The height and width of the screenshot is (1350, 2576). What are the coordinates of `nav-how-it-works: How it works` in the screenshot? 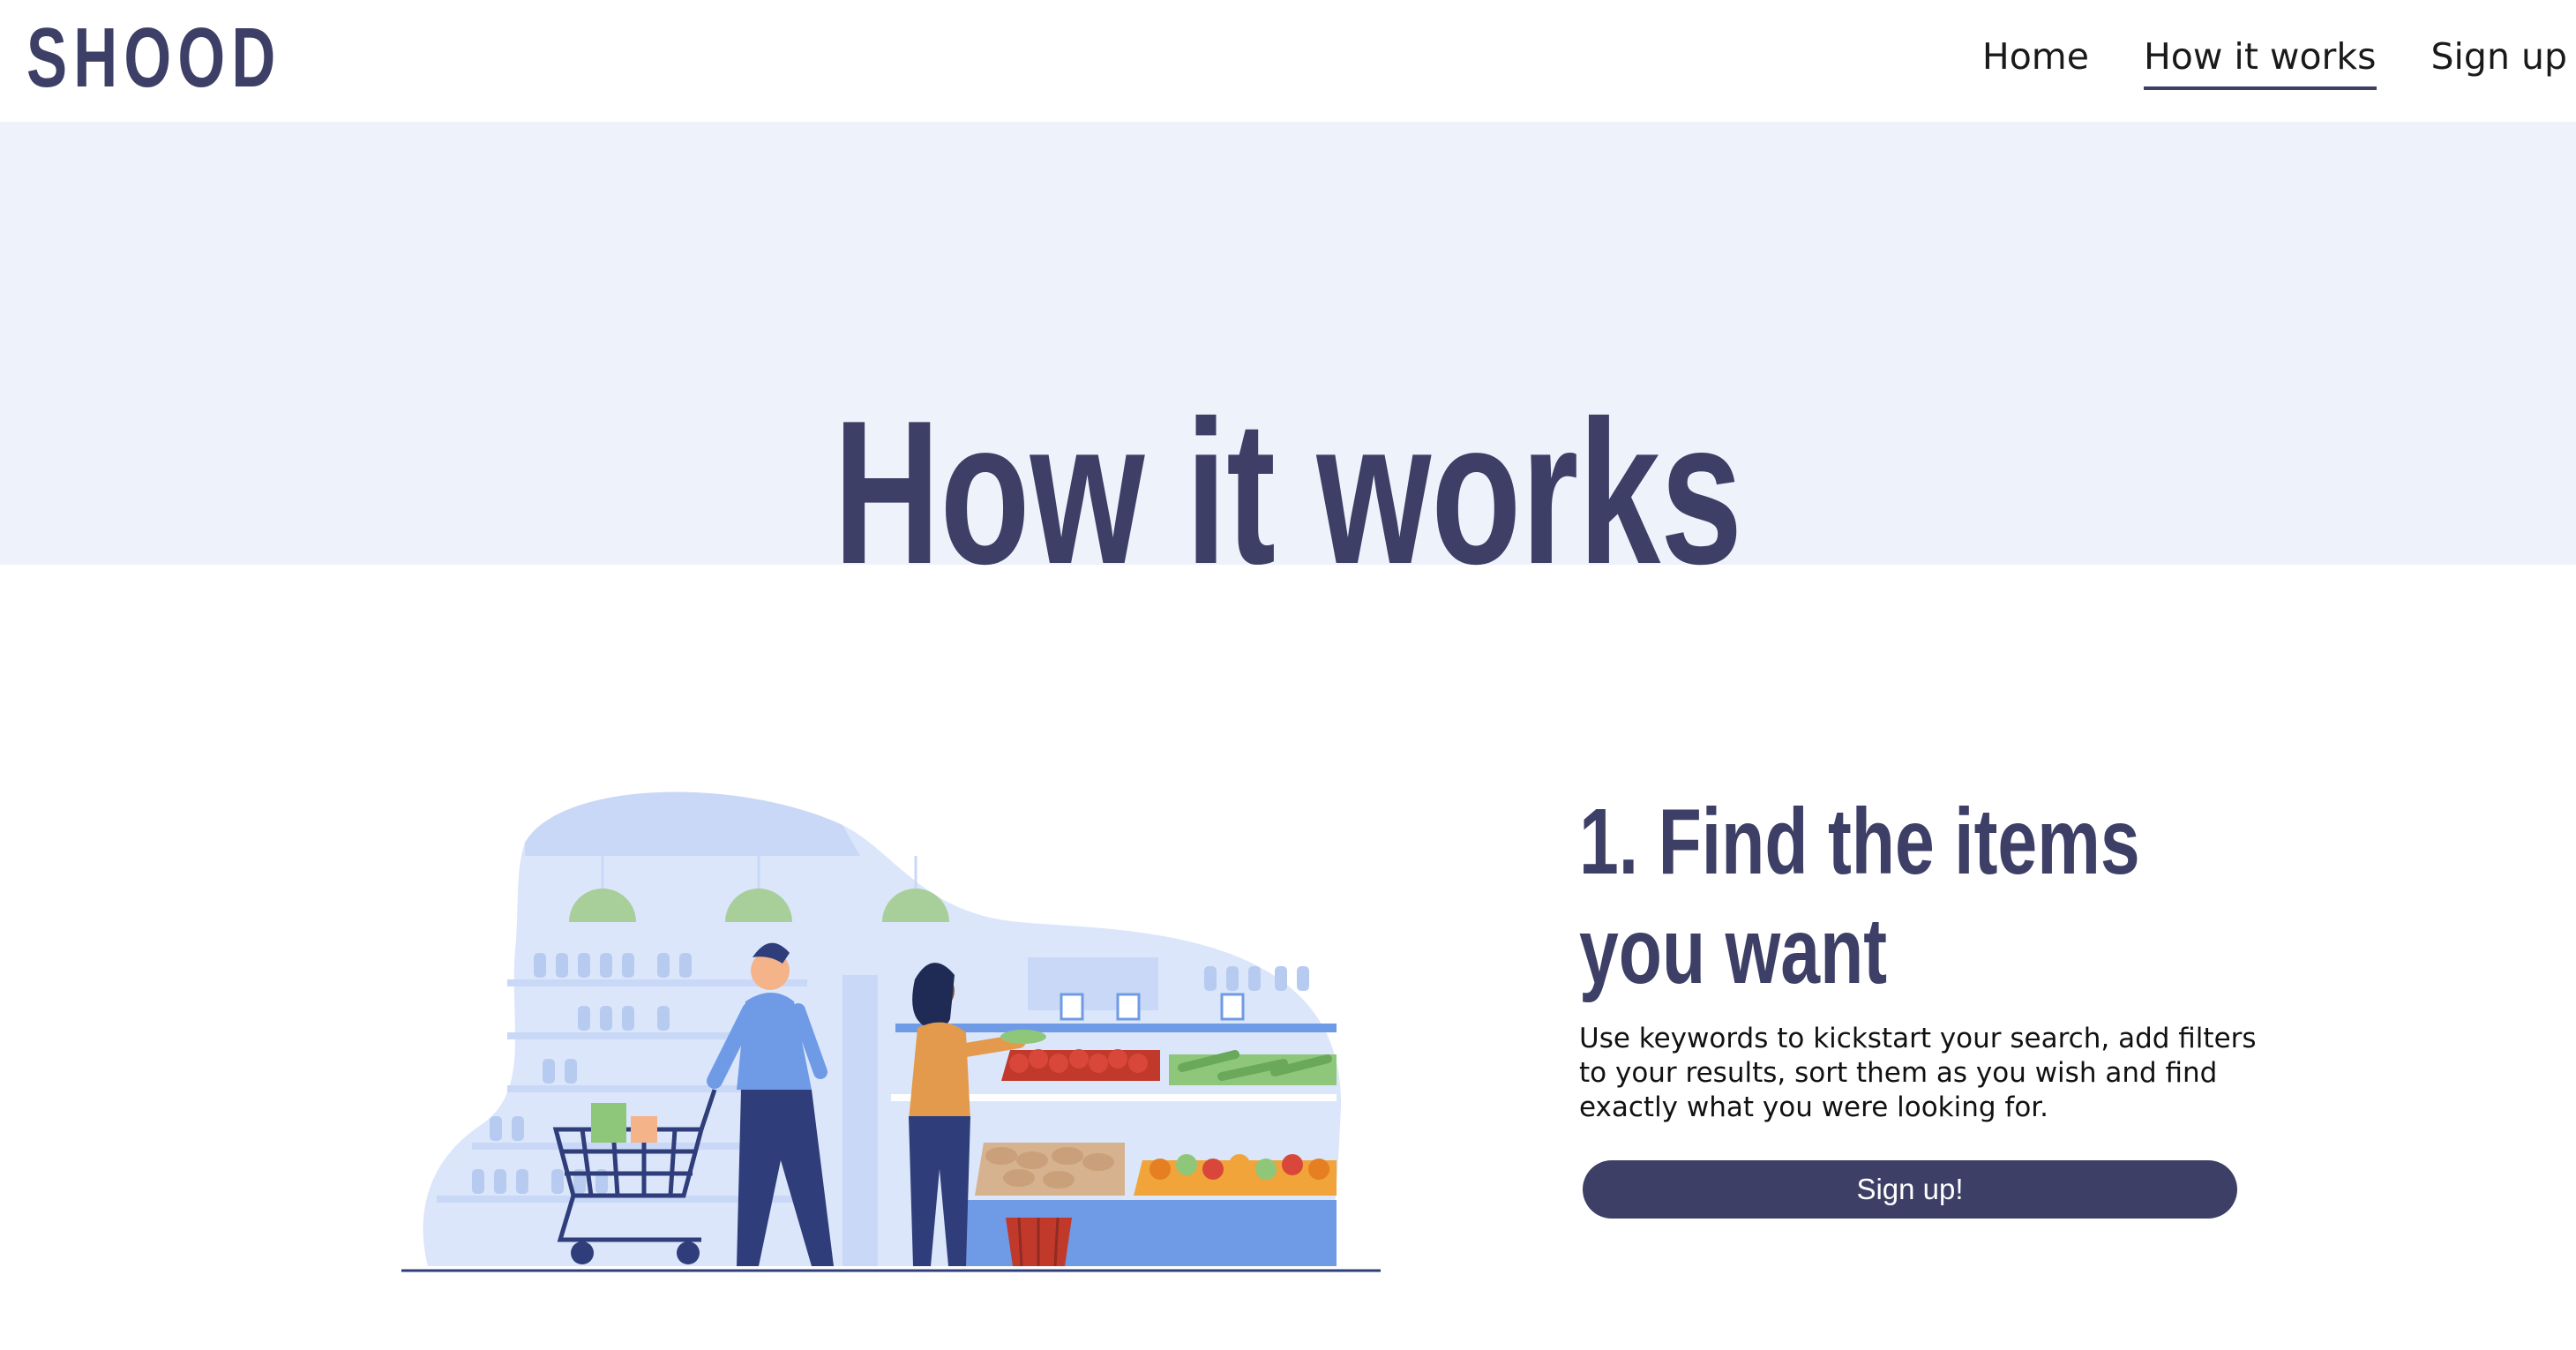 It's located at (2260, 61).